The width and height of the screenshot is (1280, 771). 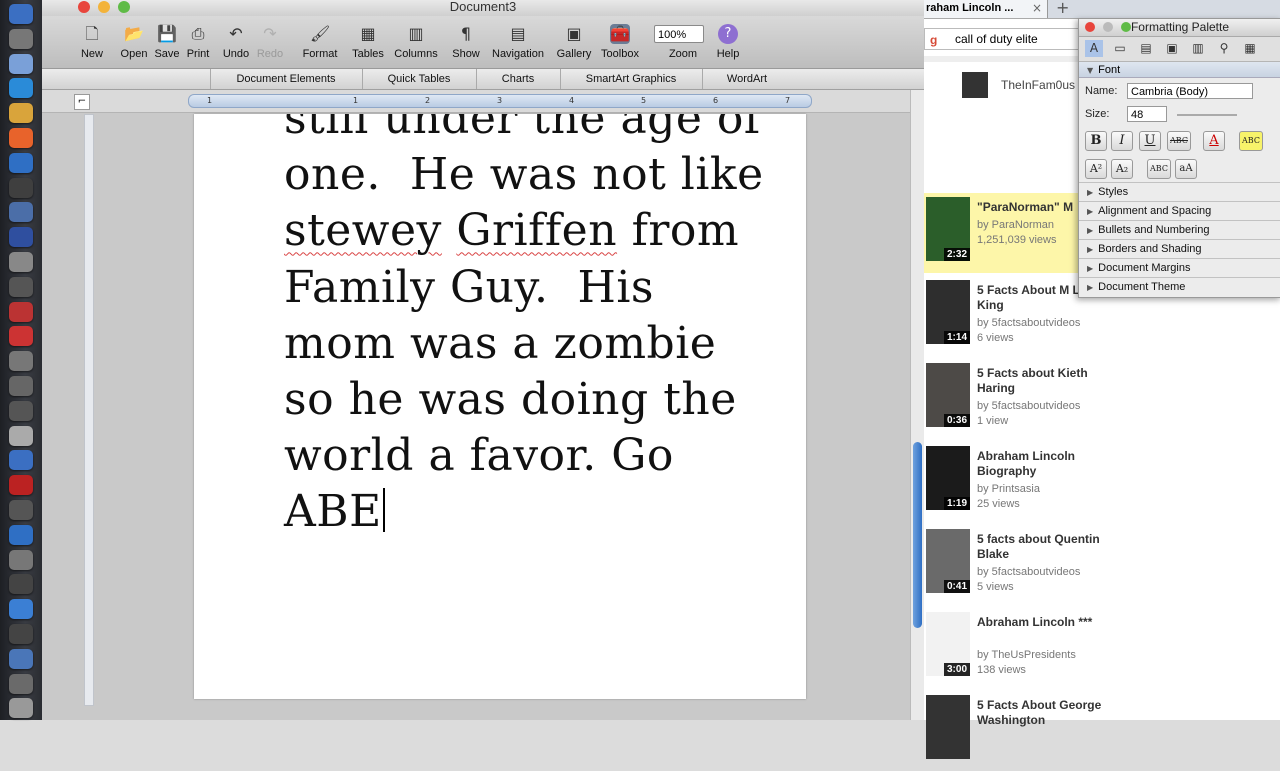 I want to click on video-list-item: 5 Facts About George Washington, so click(x=1102, y=731).